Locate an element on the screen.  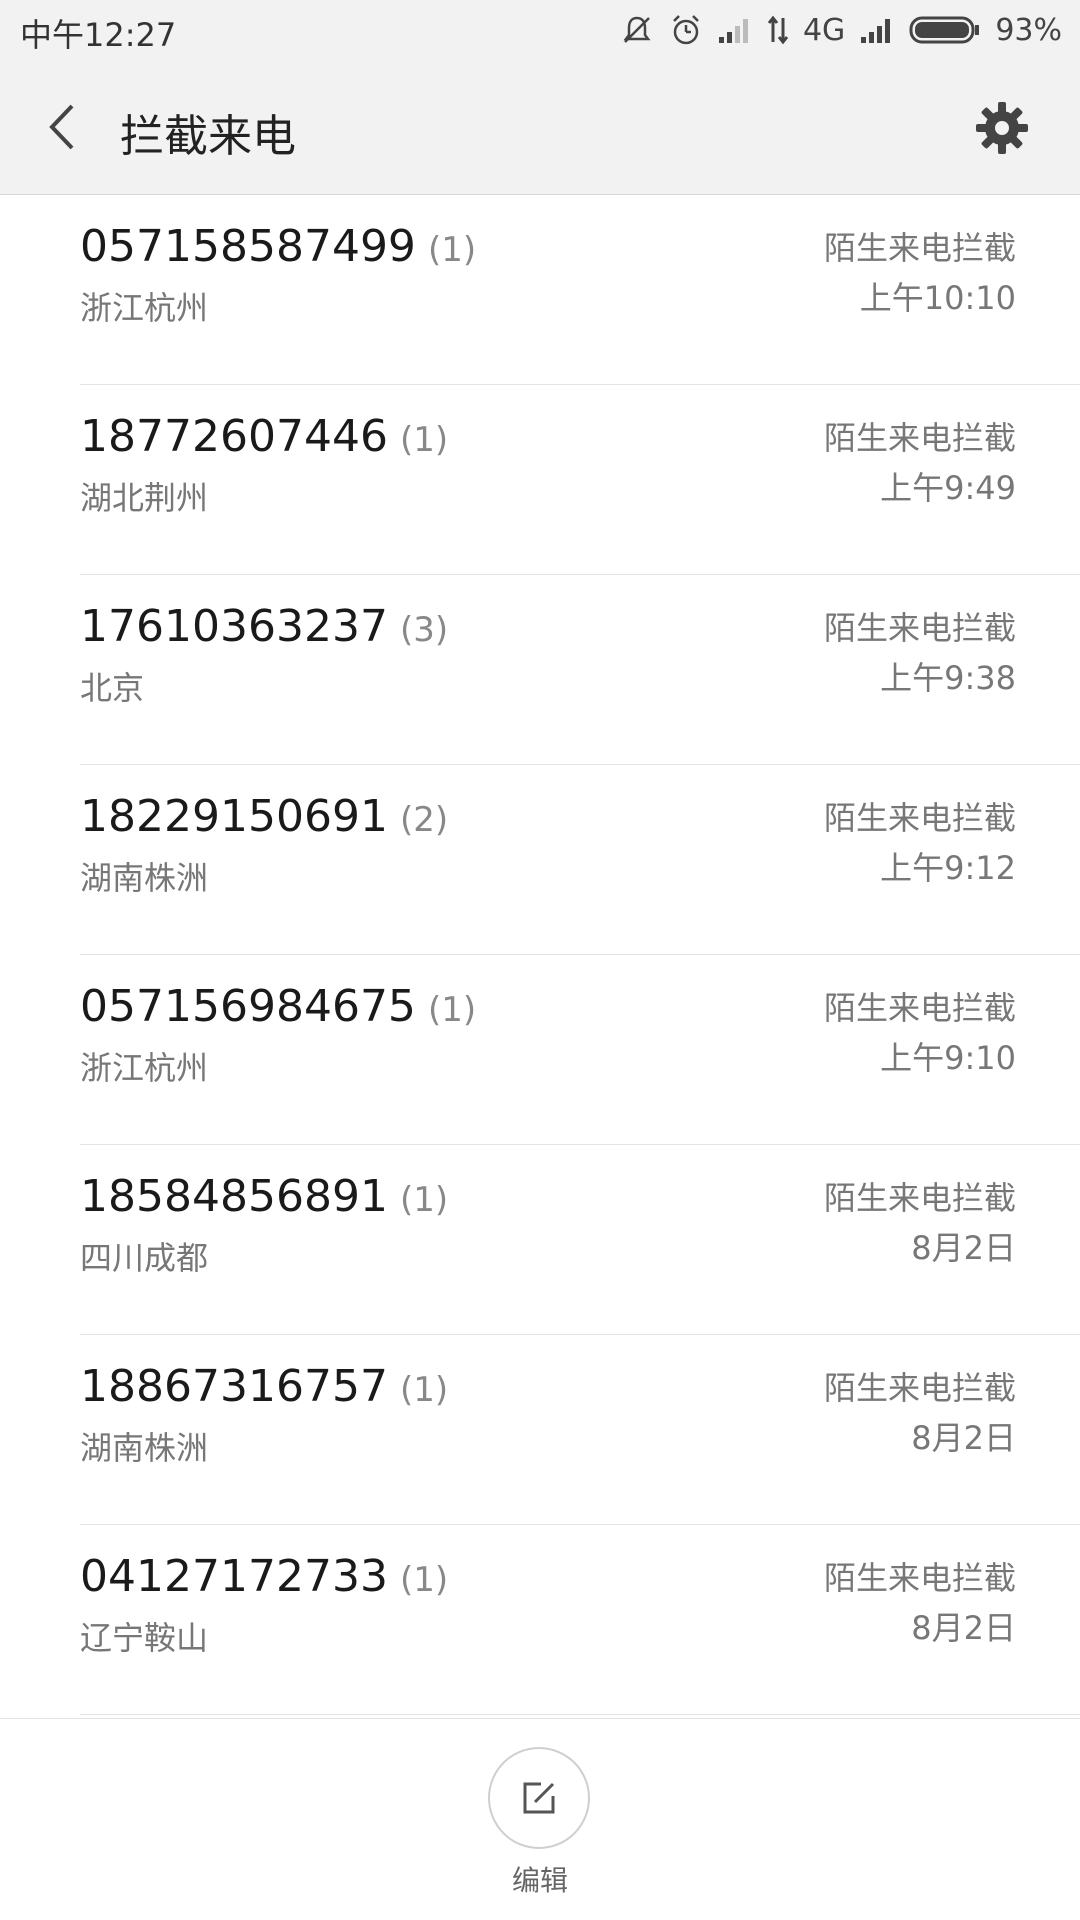
phone-number: 04127172733 (1) is located at coordinates (264, 1576).